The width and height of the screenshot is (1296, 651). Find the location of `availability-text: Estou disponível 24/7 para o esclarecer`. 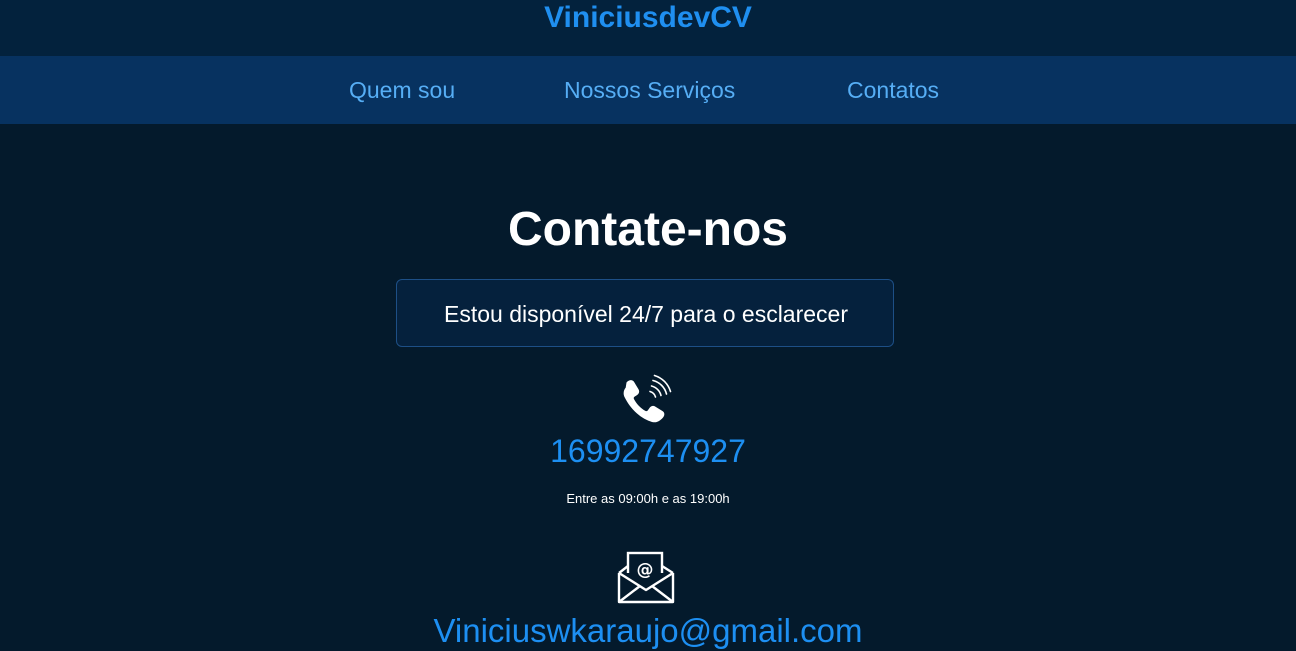

availability-text: Estou disponível 24/7 para o esclarecer is located at coordinates (646, 314).